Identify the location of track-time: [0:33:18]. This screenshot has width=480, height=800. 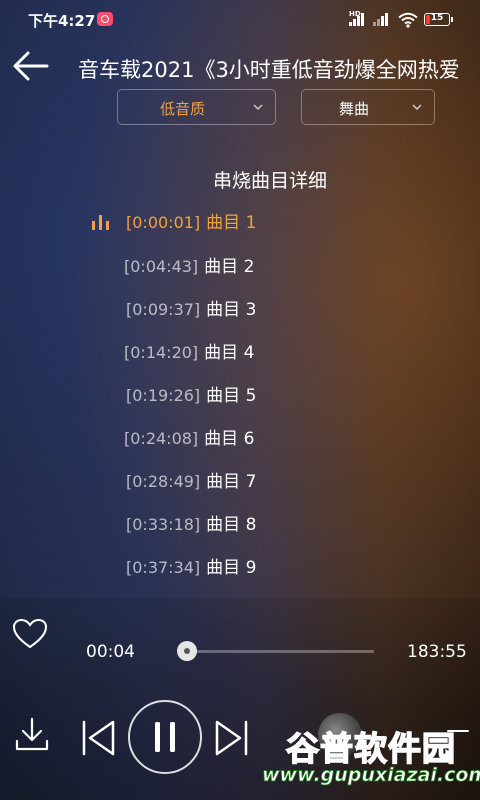
(163, 524).